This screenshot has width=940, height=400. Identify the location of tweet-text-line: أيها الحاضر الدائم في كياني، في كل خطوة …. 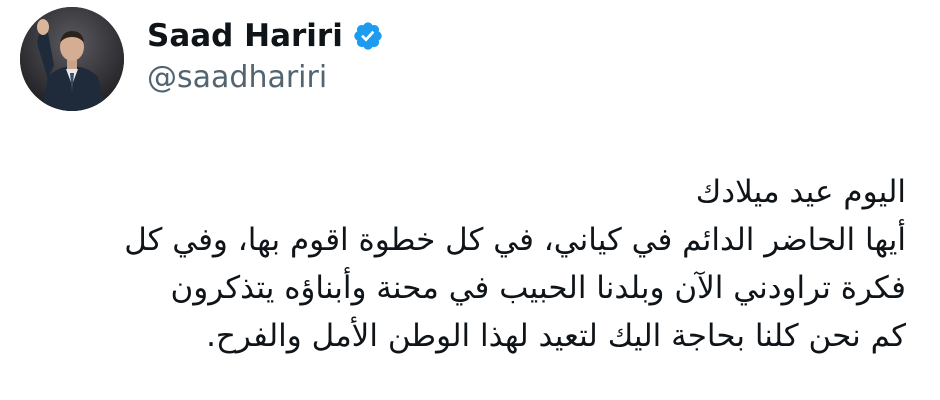
(515, 240).